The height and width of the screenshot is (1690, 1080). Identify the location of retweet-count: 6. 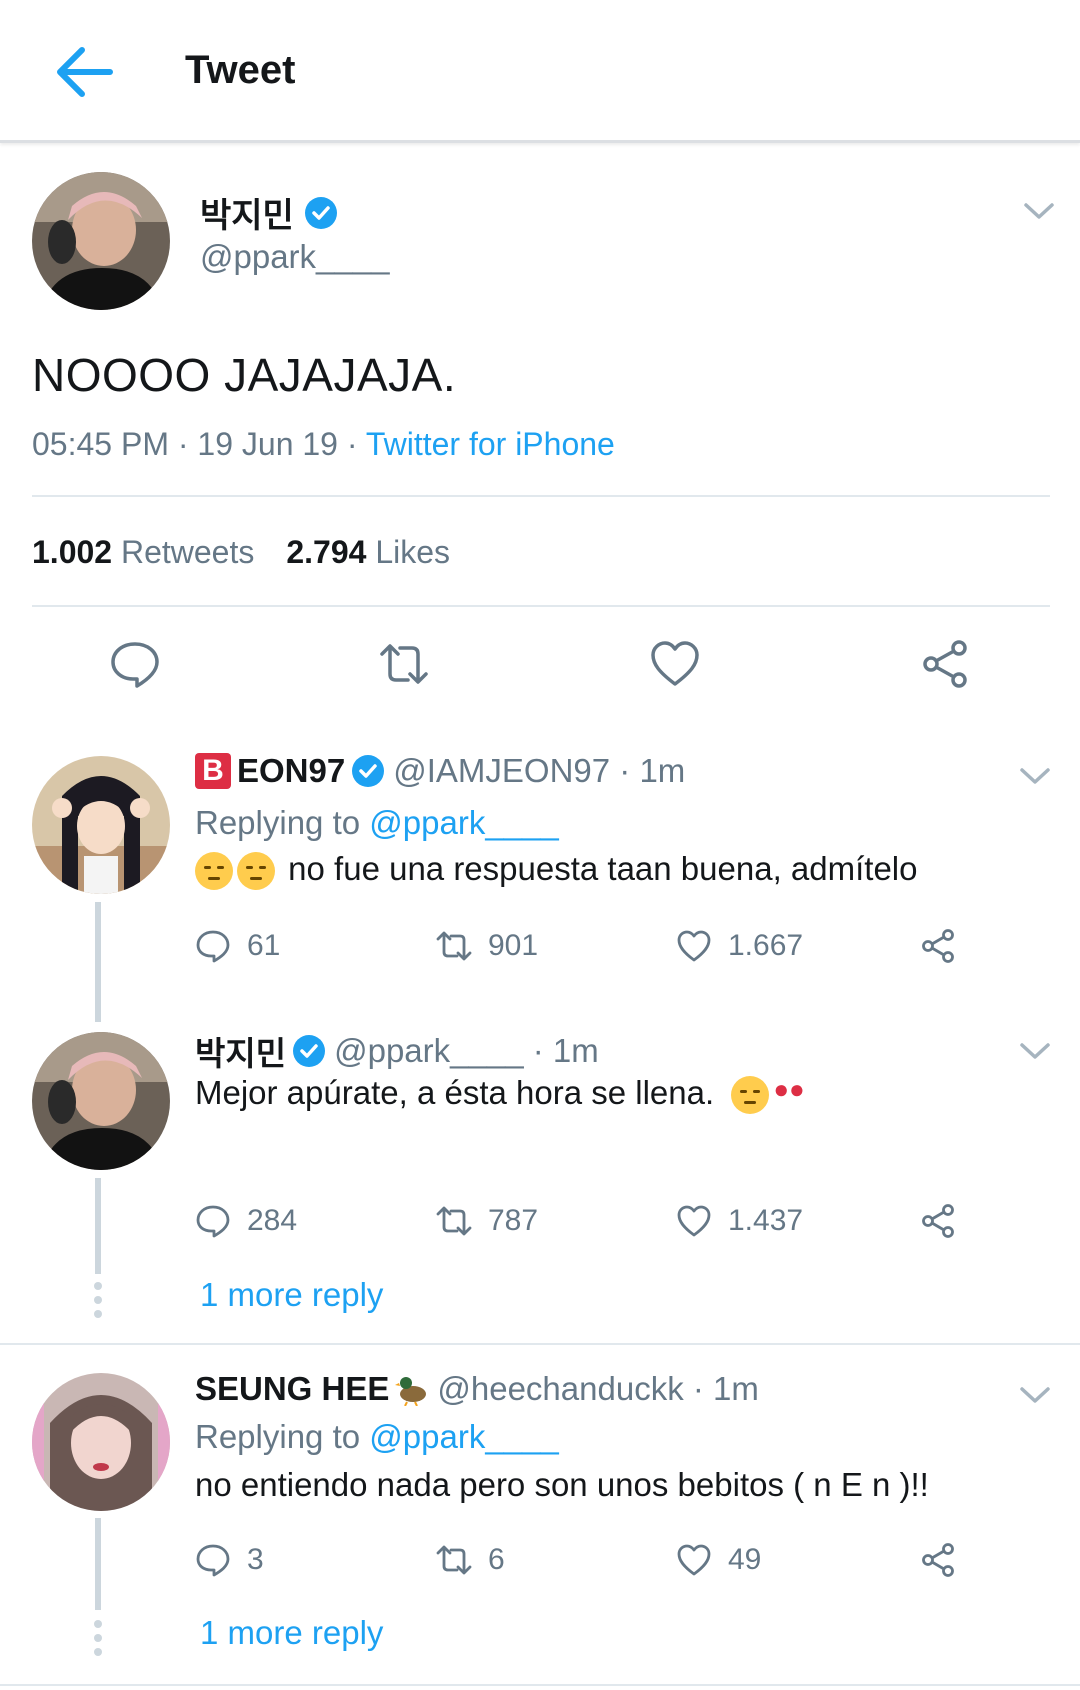
(496, 1559).